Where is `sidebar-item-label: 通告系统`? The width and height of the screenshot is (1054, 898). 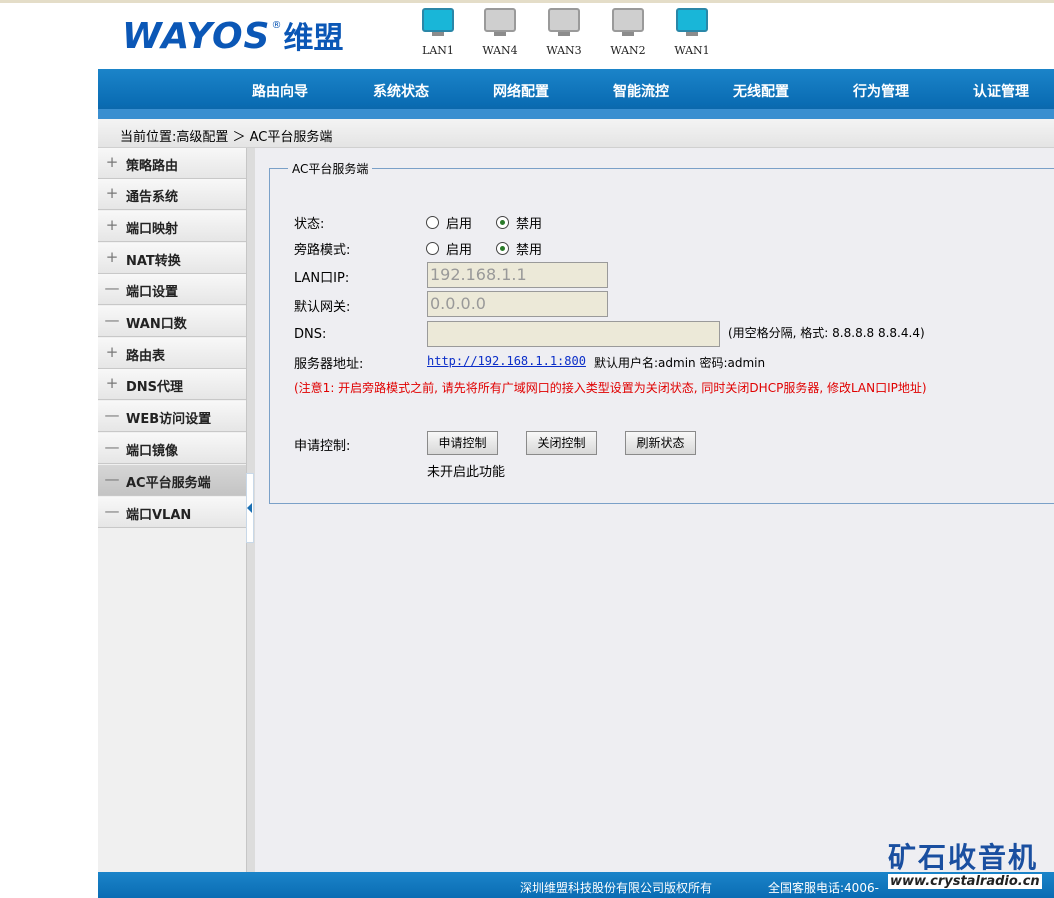 sidebar-item-label: 通告系统 is located at coordinates (152, 197).